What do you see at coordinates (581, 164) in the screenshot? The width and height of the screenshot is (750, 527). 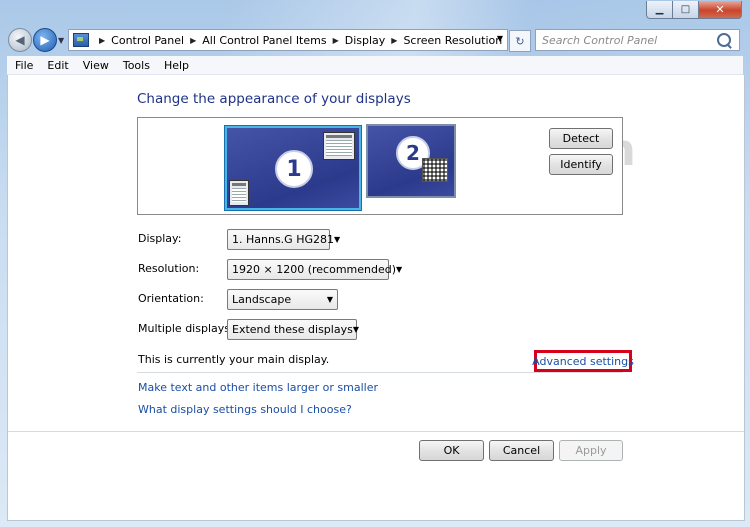 I see `identify-button: Identify` at bounding box center [581, 164].